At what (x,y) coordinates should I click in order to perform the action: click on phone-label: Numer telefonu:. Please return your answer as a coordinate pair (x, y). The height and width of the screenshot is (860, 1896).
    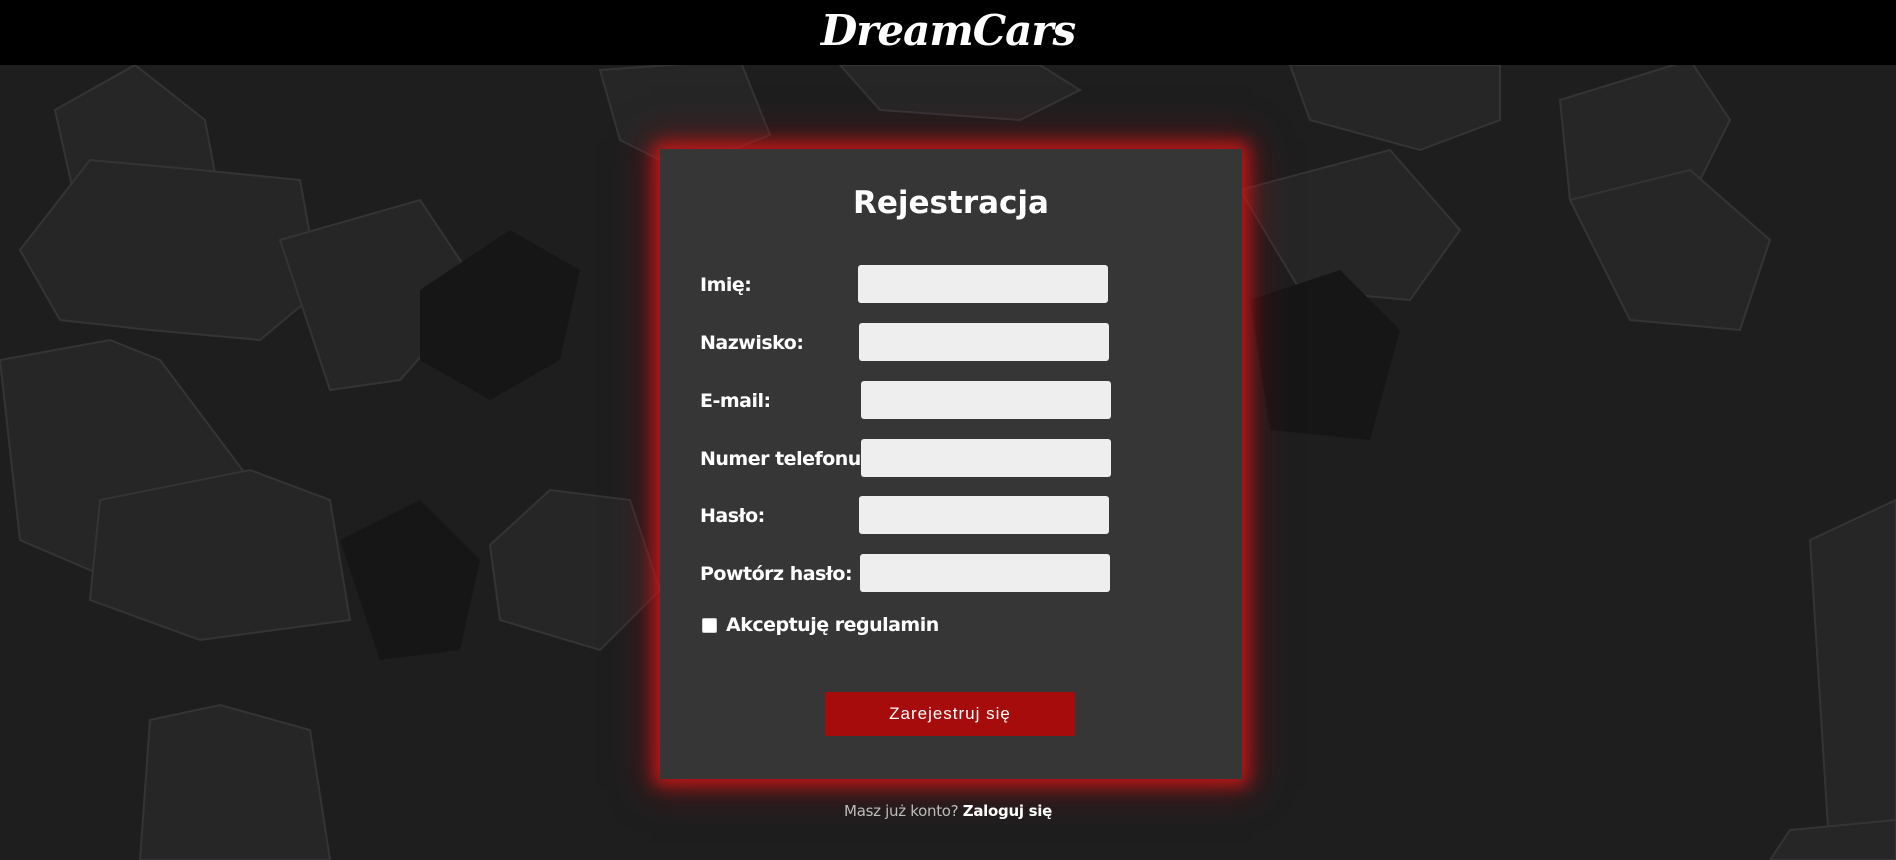
    Looking at the image, I should click on (784, 459).